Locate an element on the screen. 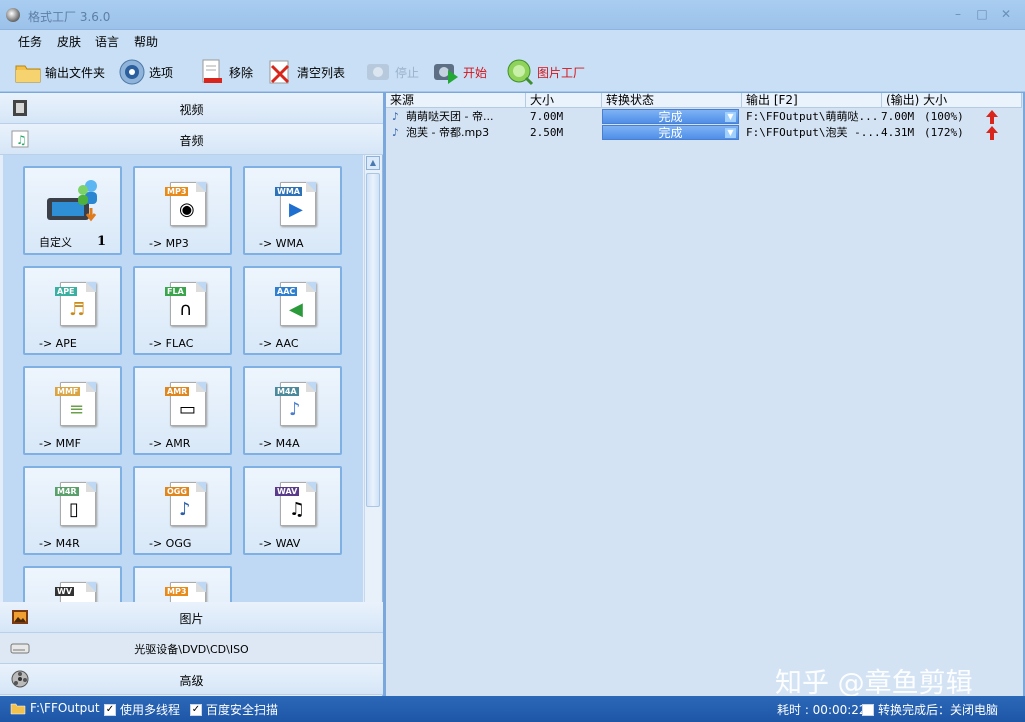  category-picture: 图片 is located at coordinates (191, 617).